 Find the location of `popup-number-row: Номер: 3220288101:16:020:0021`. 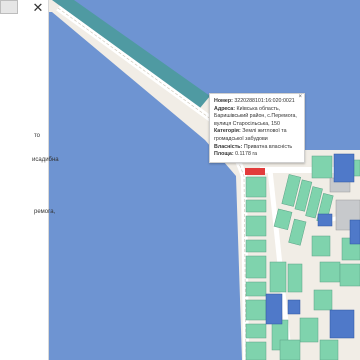

popup-number-row: Номер: 3220288101:16:020:0021 is located at coordinates (257, 102).